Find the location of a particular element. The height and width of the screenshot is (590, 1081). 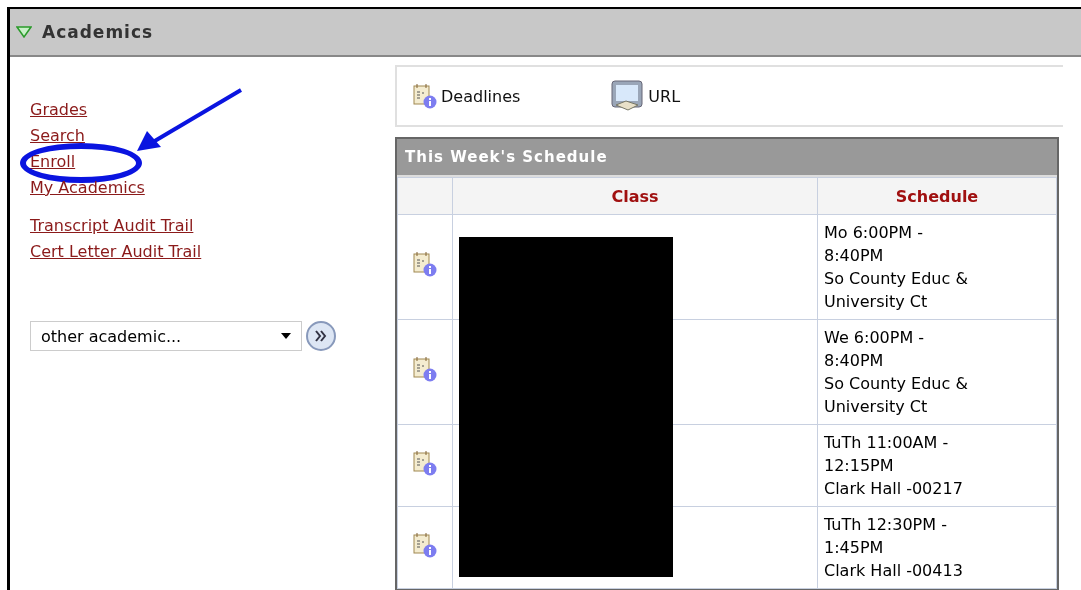

toolbar-link: Deadlines is located at coordinates (467, 96).